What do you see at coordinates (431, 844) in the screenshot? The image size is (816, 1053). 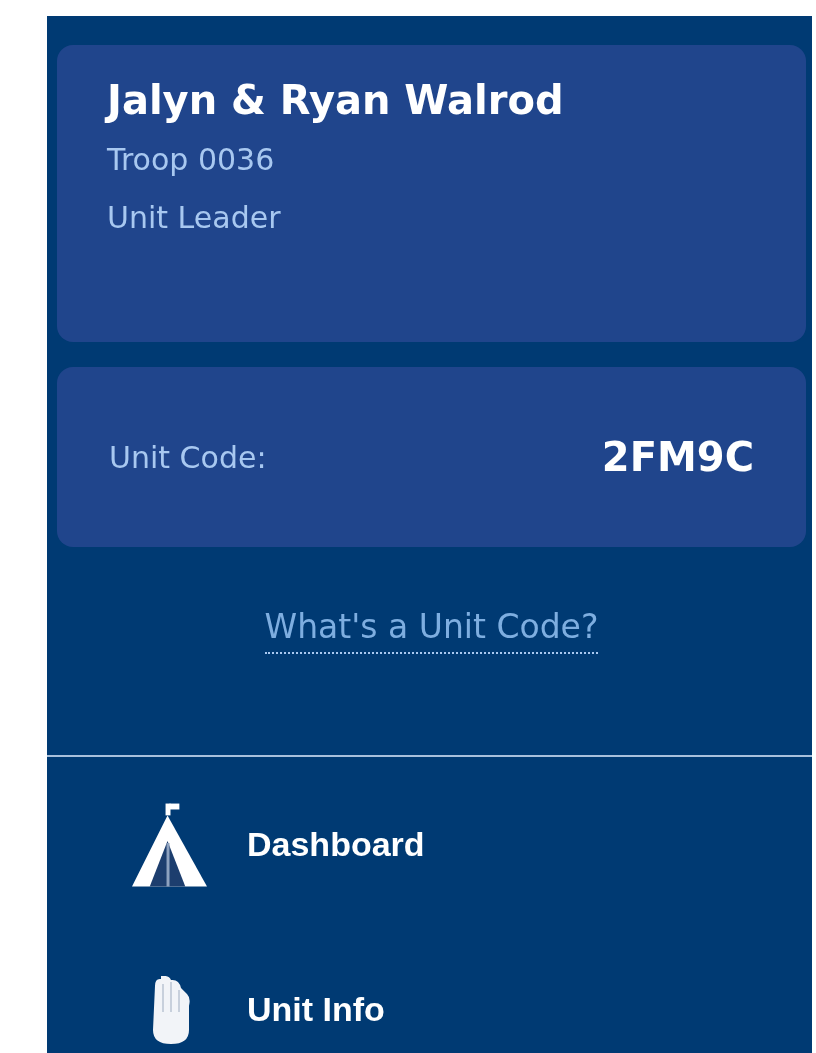 I see `nav-item: Dashboard` at bounding box center [431, 844].